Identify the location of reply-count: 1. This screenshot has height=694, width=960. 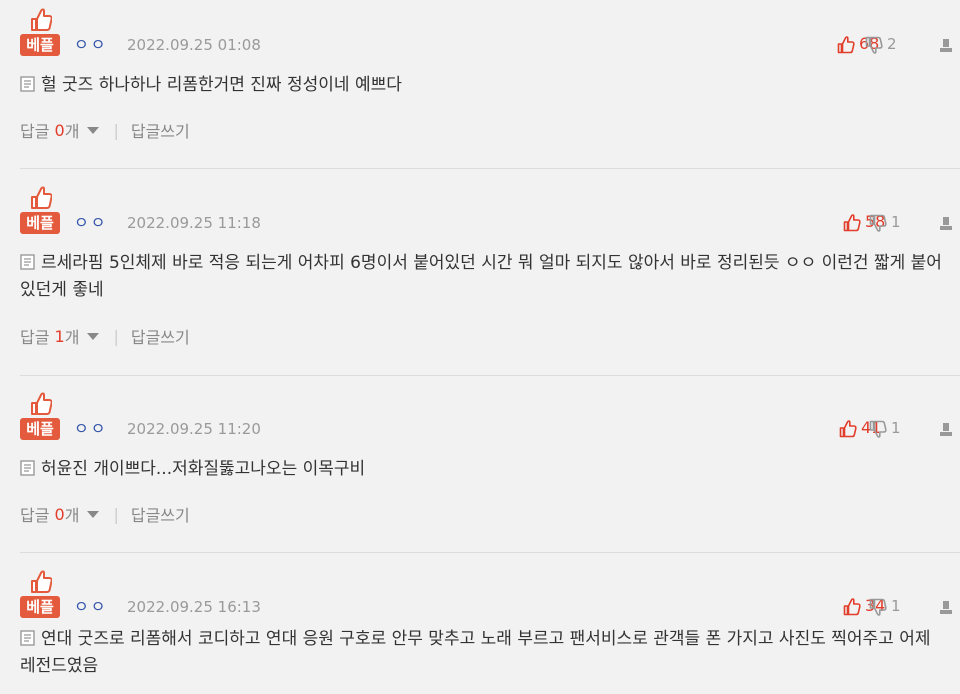
(59, 336).